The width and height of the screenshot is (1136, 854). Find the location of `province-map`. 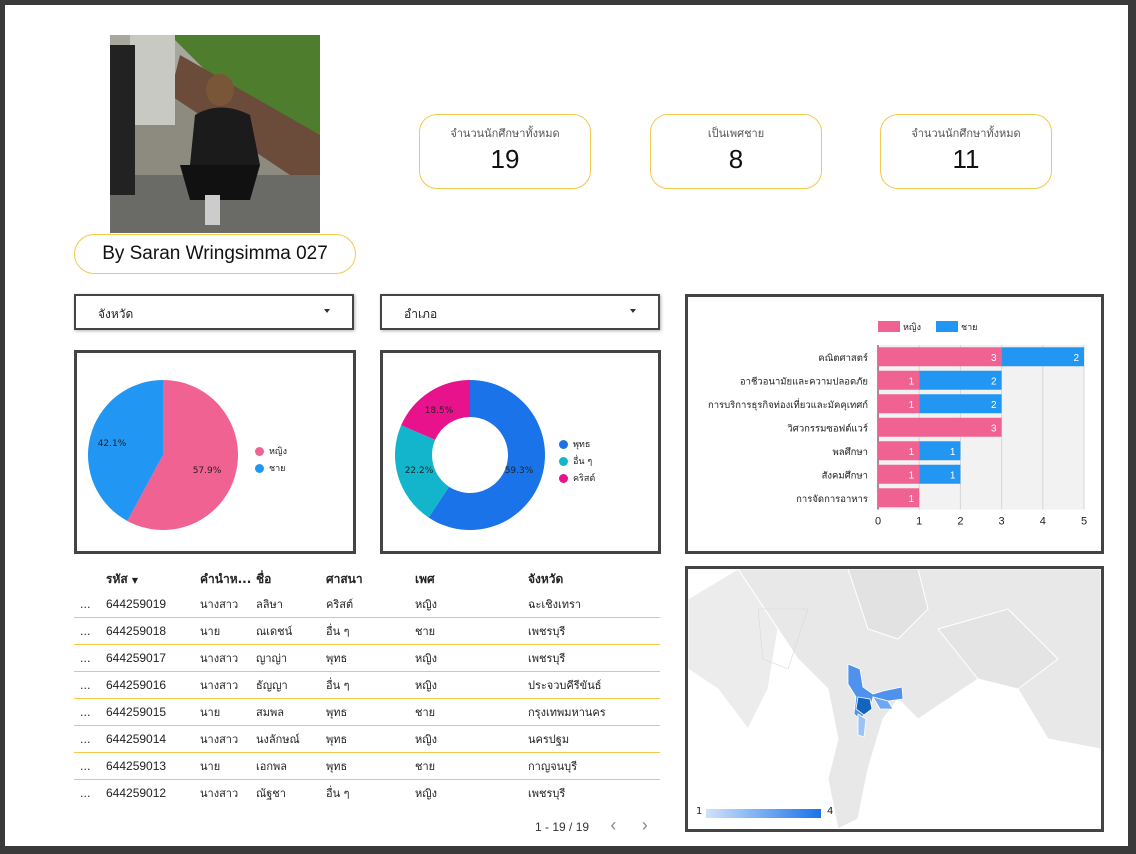

province-map is located at coordinates (894, 699).